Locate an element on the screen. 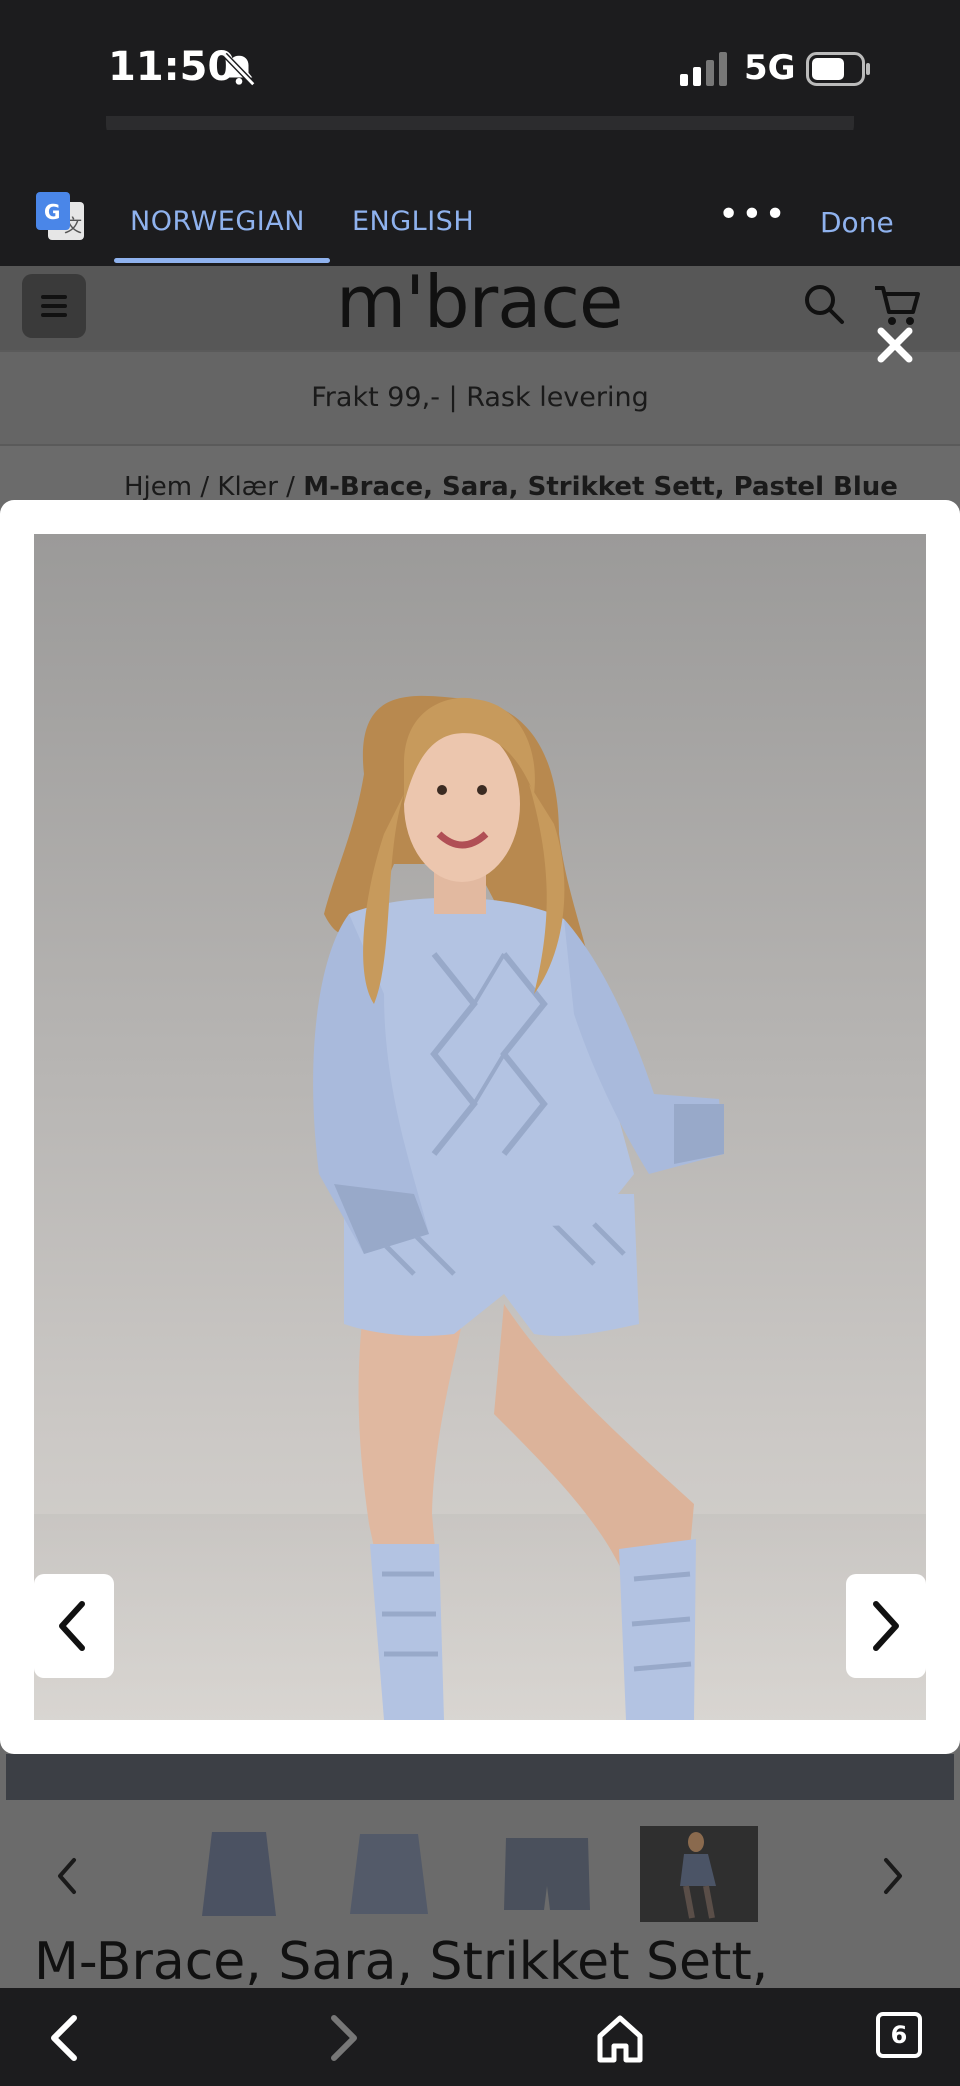 The width and height of the screenshot is (960, 2086). status-bar: 11:50 5G is located at coordinates (480, 77).